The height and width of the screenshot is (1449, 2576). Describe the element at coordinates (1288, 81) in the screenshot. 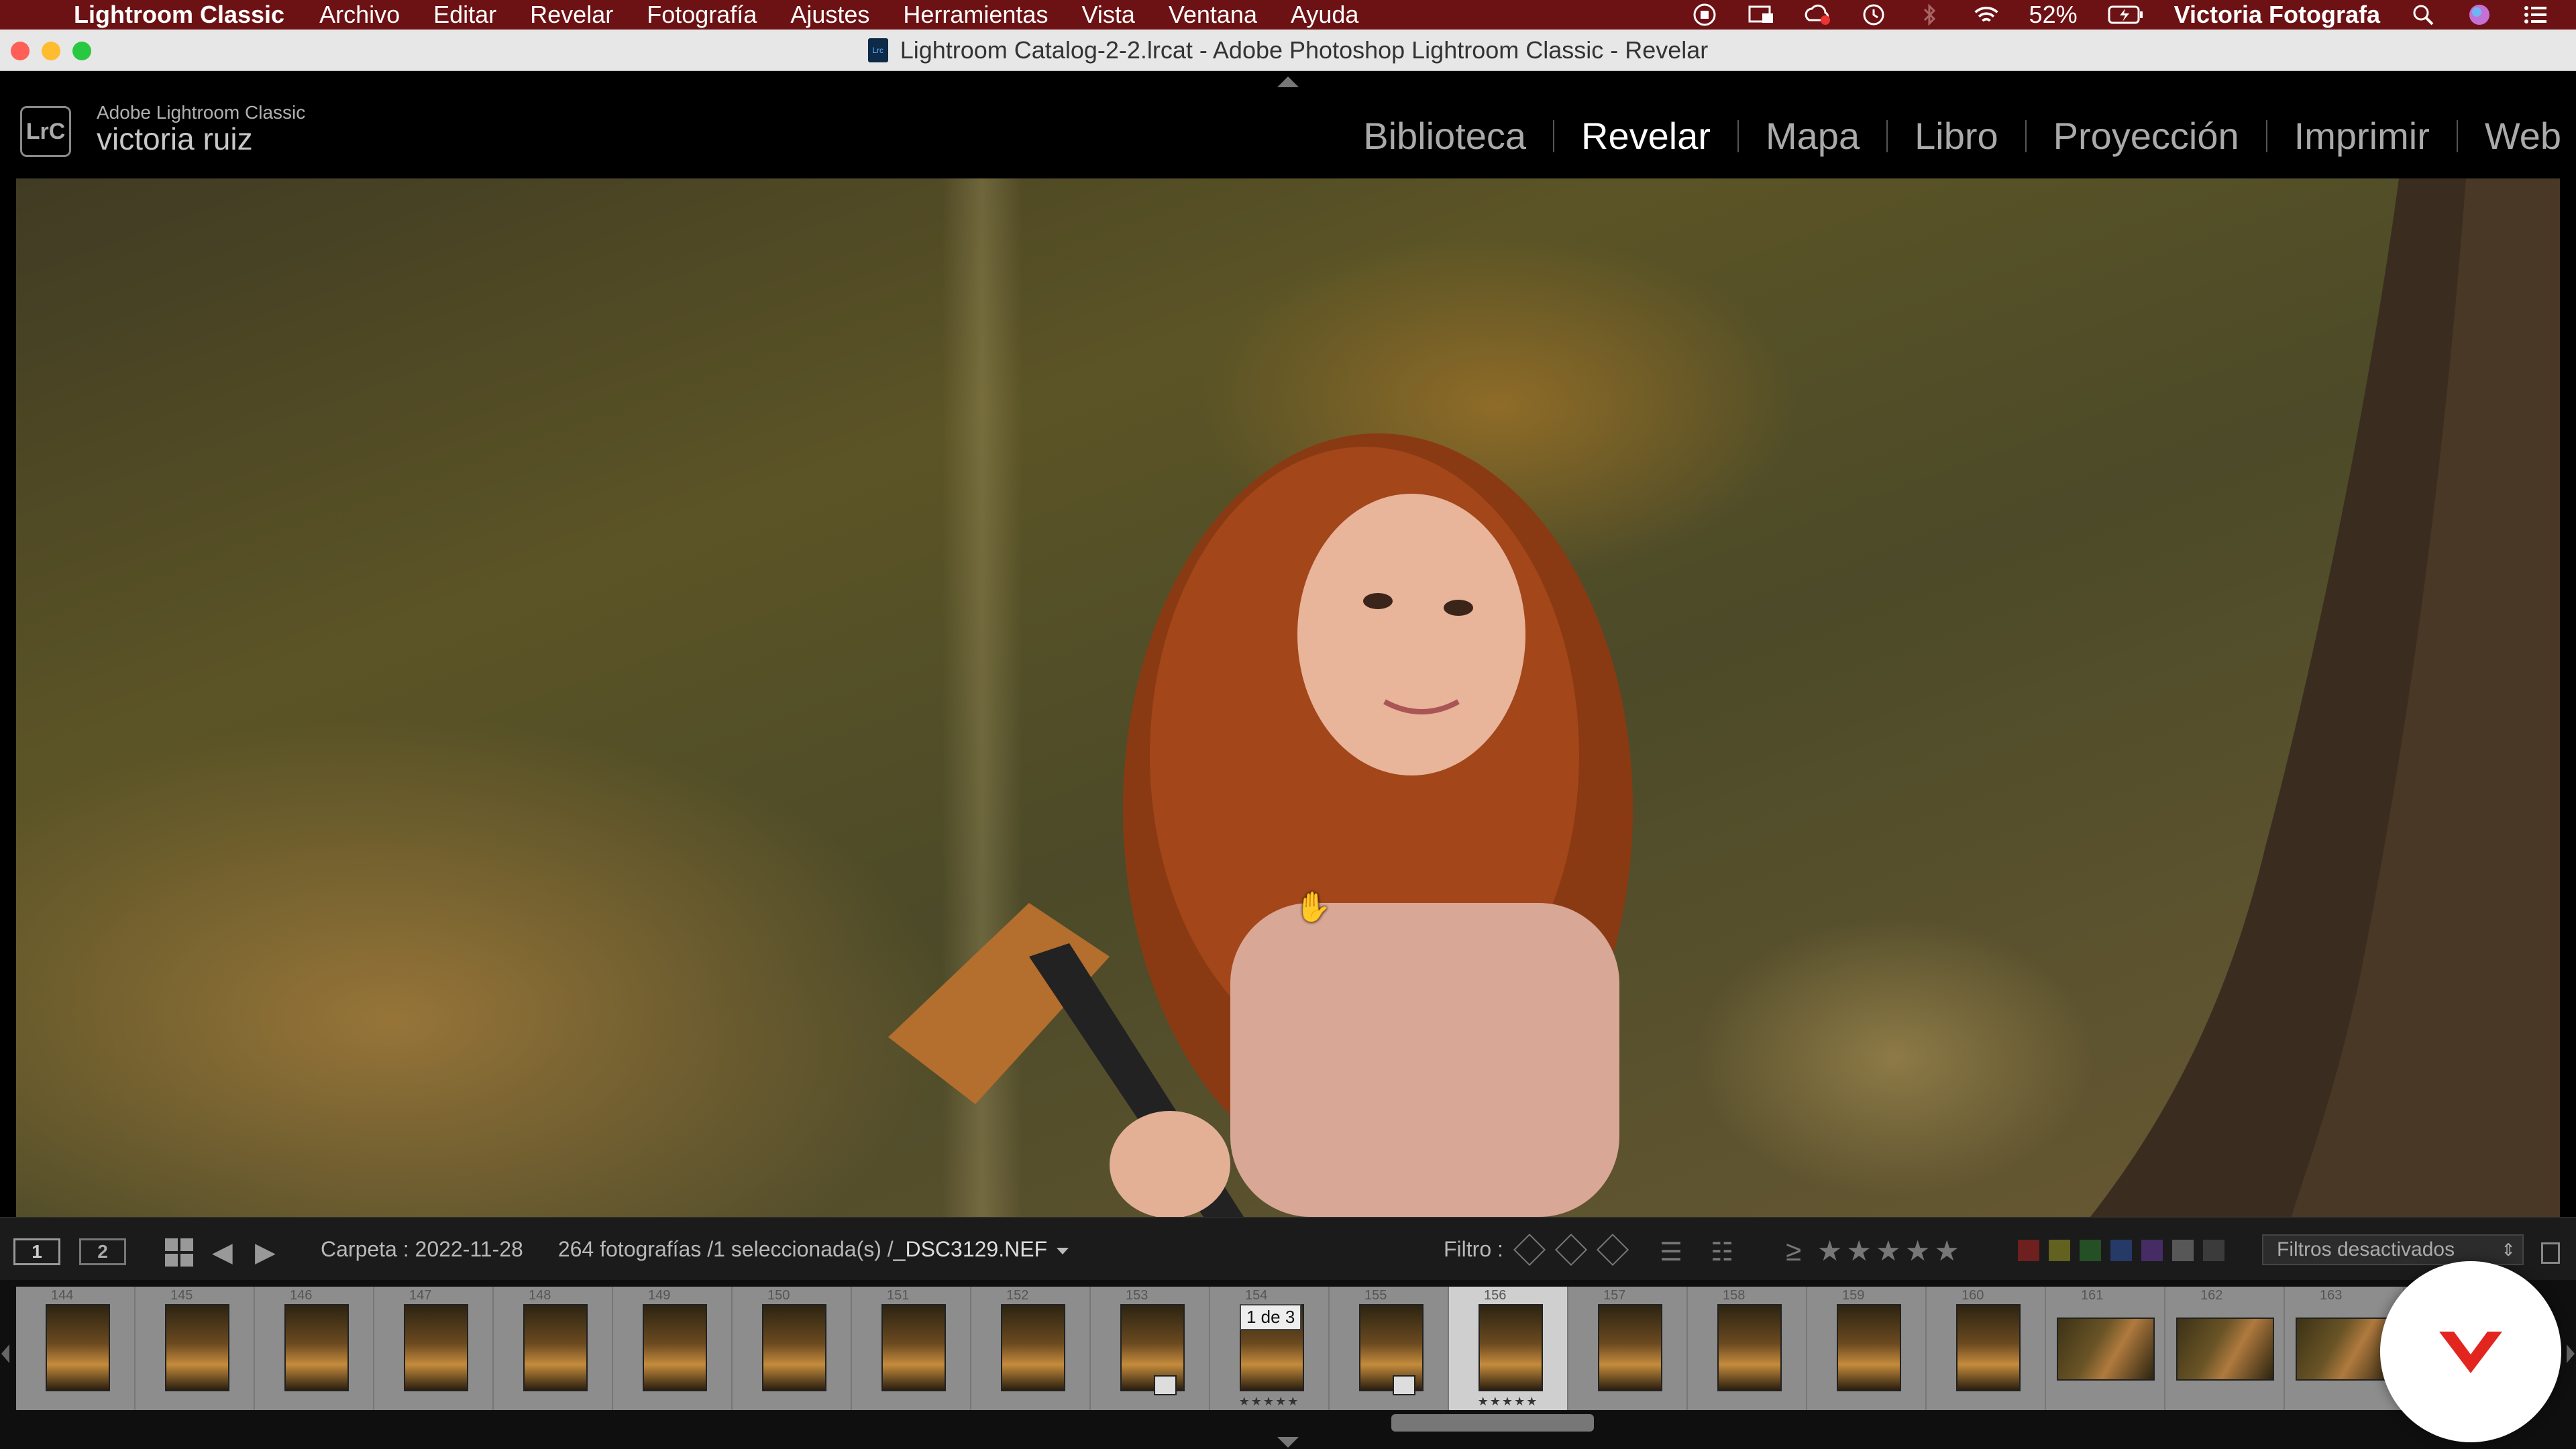

I see `collapse-top-panel-icon` at that location.